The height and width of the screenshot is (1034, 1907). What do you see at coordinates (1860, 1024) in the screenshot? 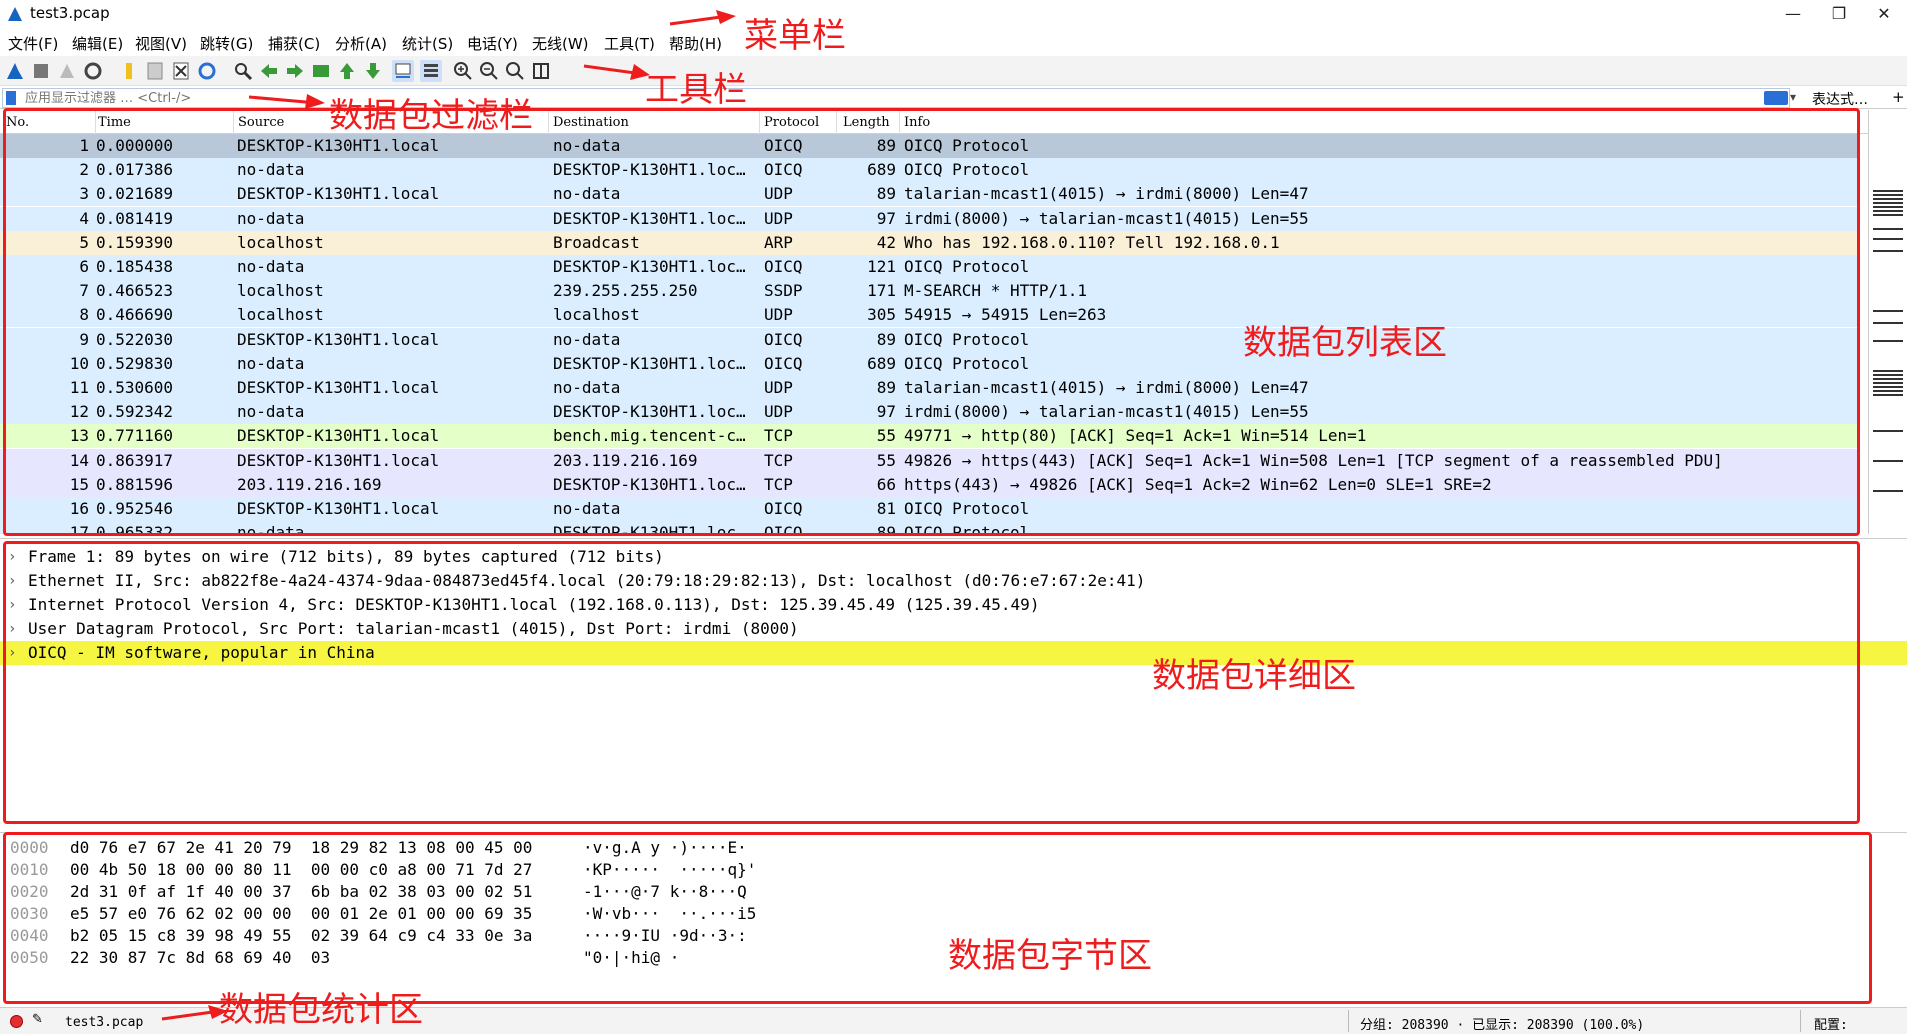
I see `status-profile: 配置: Default` at bounding box center [1860, 1024].